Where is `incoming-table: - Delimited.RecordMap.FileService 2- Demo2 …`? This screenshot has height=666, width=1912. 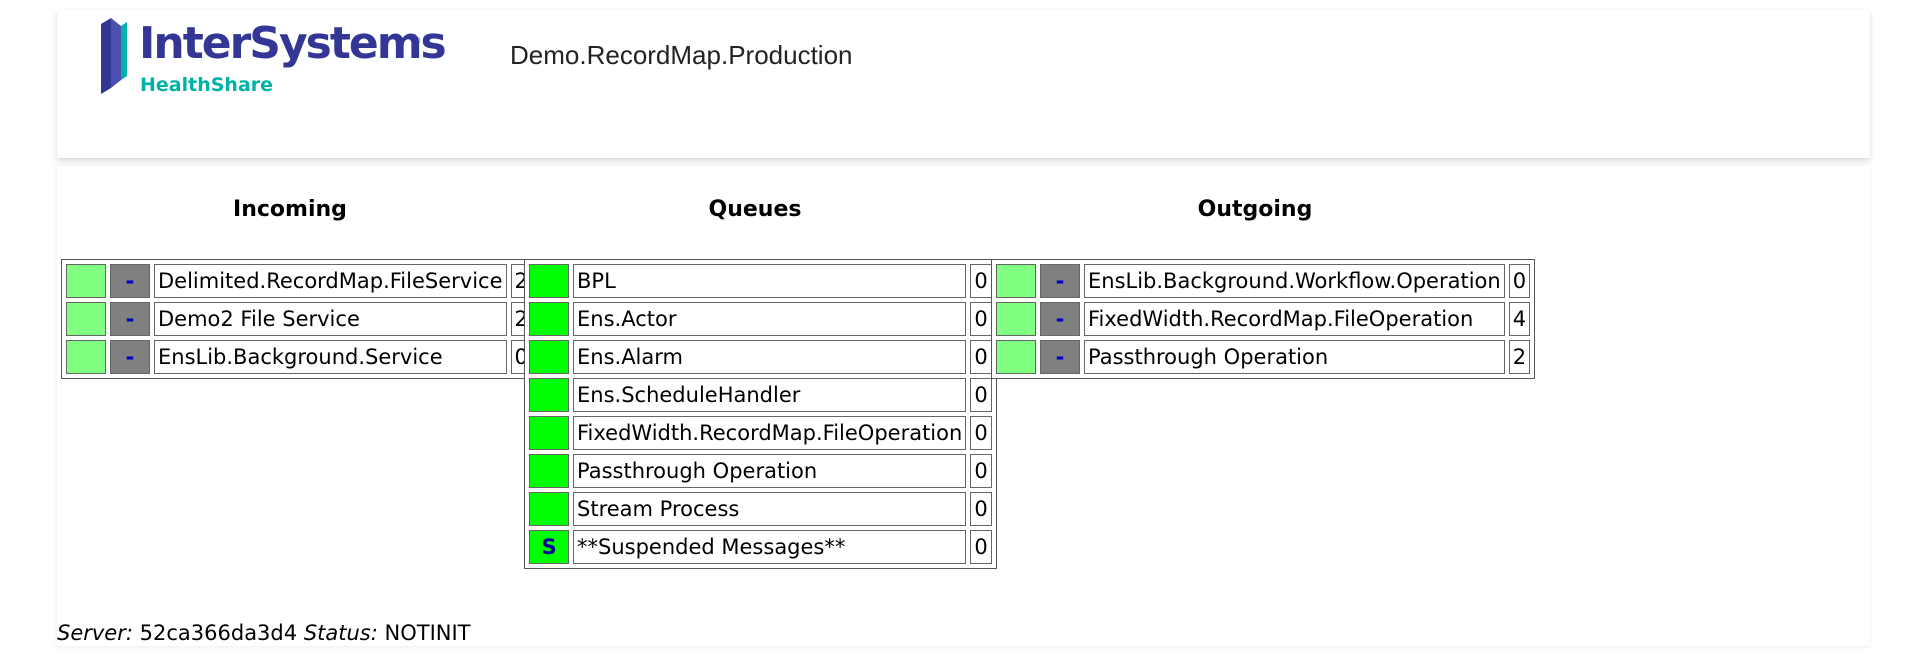 incoming-table: - Delimited.RecordMap.FileService 2- Demo2 … is located at coordinates (299, 319).